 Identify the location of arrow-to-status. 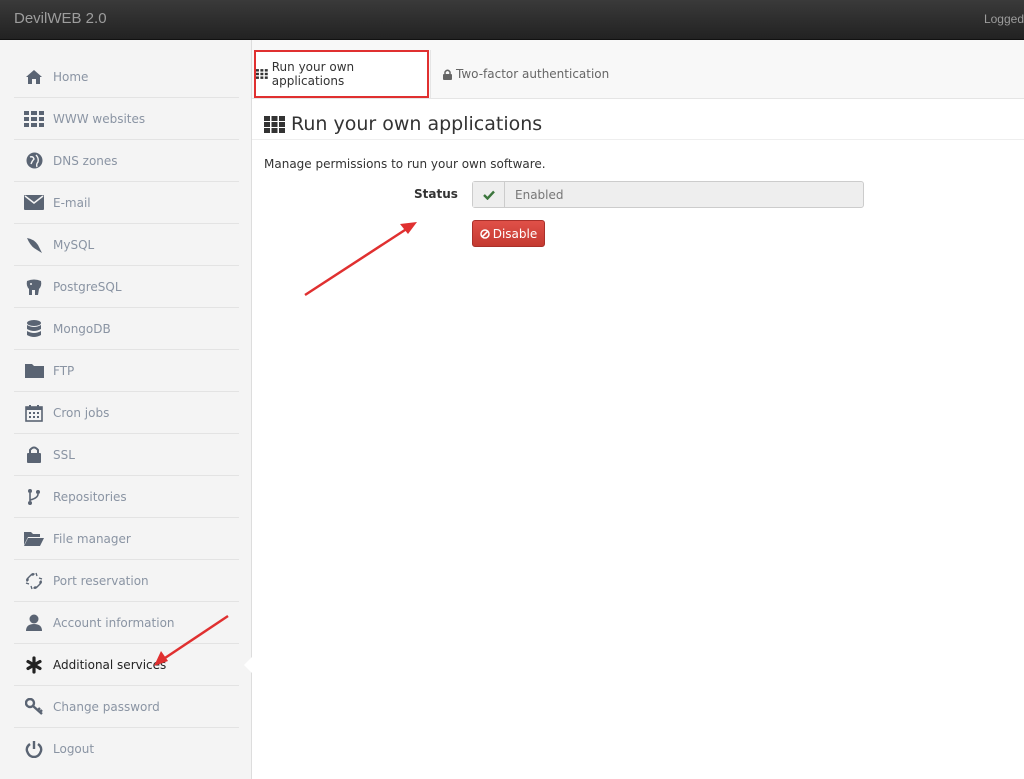
(360, 259).